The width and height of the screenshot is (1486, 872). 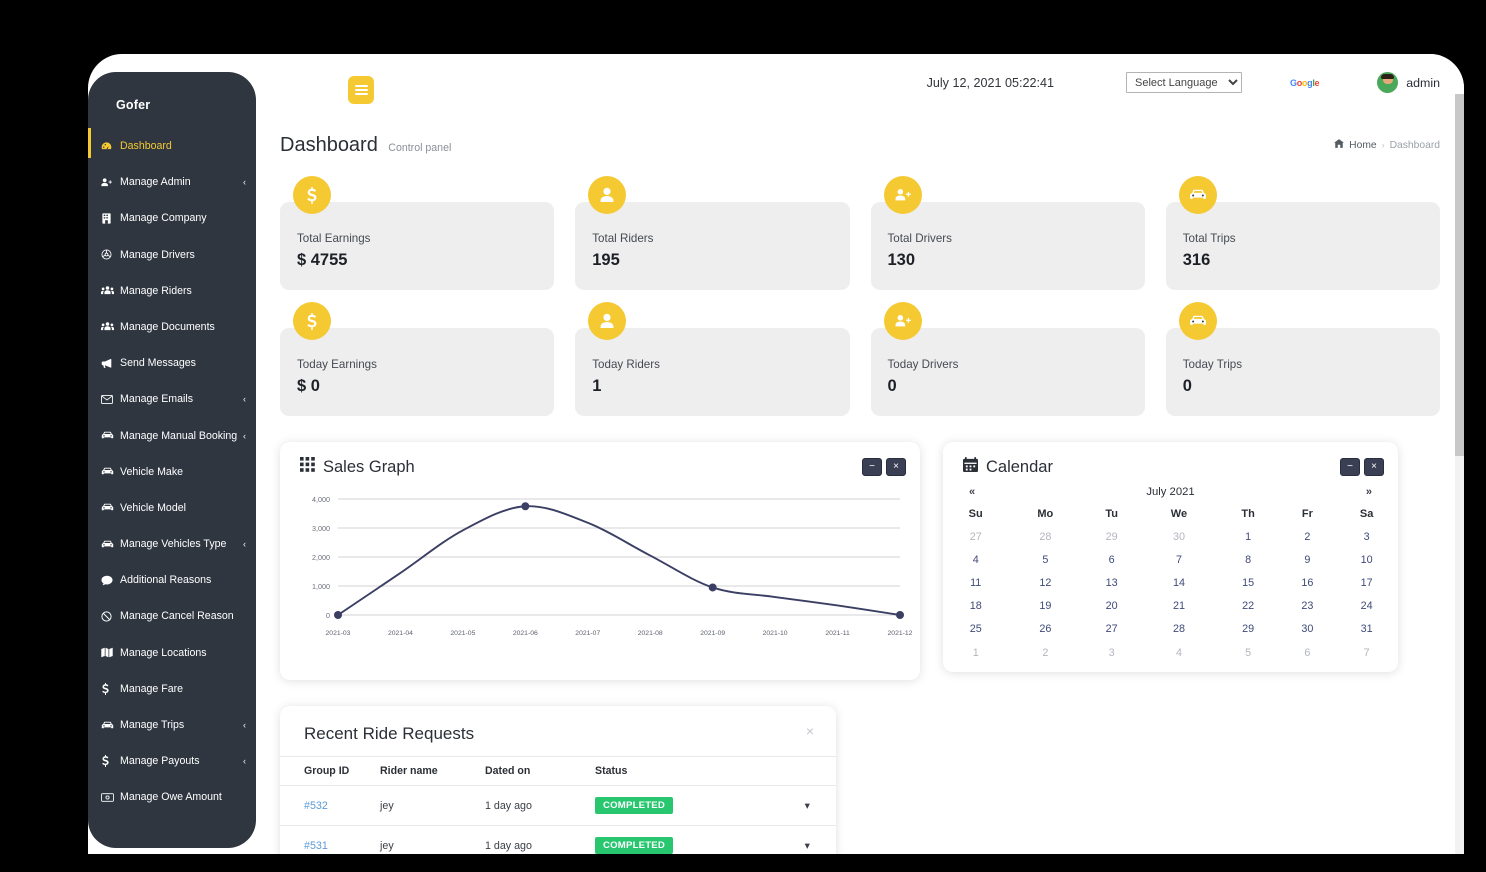 What do you see at coordinates (1179, 606) in the screenshot?
I see `calendar-day: 21` at bounding box center [1179, 606].